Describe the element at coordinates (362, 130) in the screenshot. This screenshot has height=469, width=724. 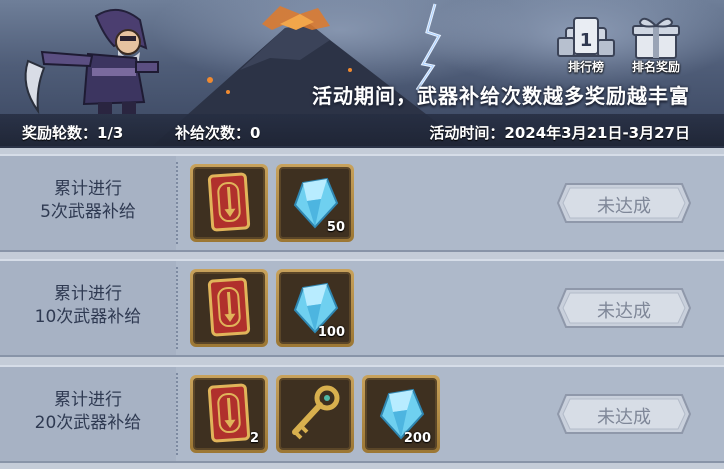
I see `event-info-bar: 奖励轮数：1/3 补给次数：0 活动时间：2024年3月21日-3月27日` at that location.